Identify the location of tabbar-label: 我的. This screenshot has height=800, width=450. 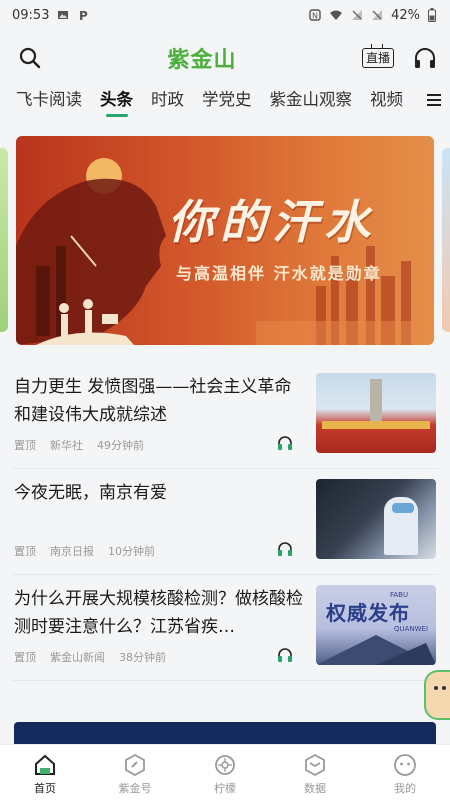
(405, 788).